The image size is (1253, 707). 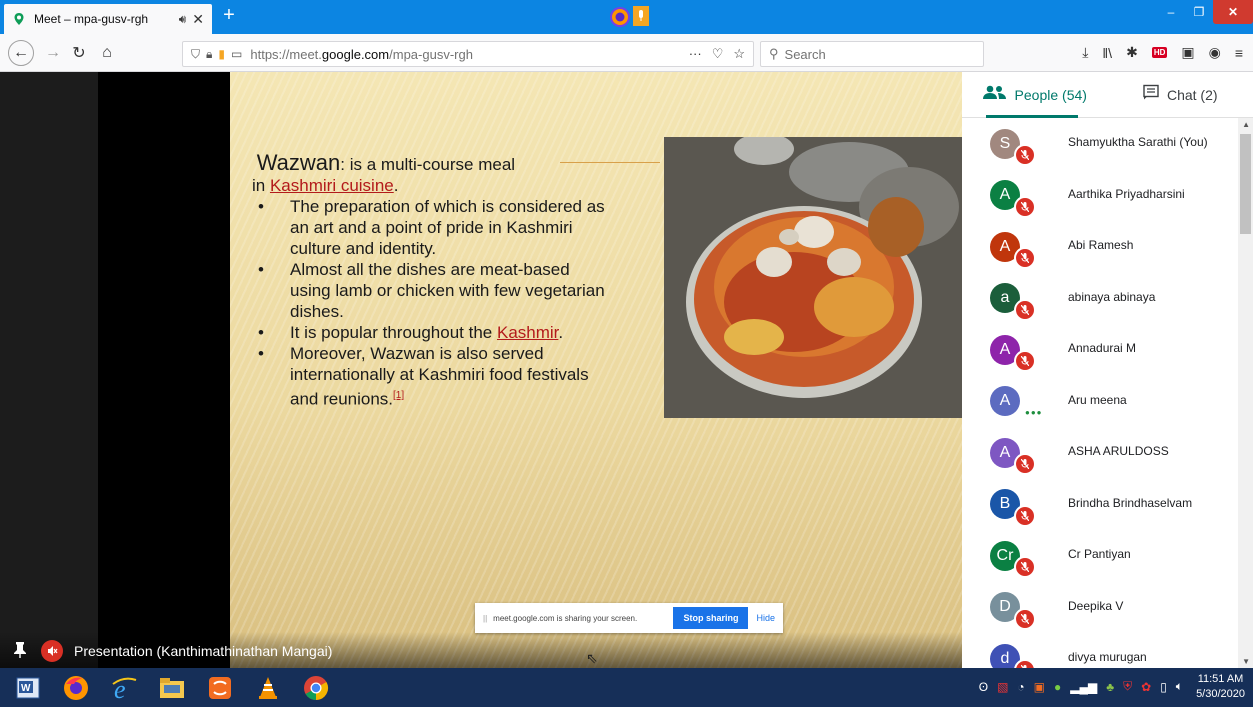 I want to click on participant-row: A Aarthika Priyadharsini, so click(x=1100, y=196).